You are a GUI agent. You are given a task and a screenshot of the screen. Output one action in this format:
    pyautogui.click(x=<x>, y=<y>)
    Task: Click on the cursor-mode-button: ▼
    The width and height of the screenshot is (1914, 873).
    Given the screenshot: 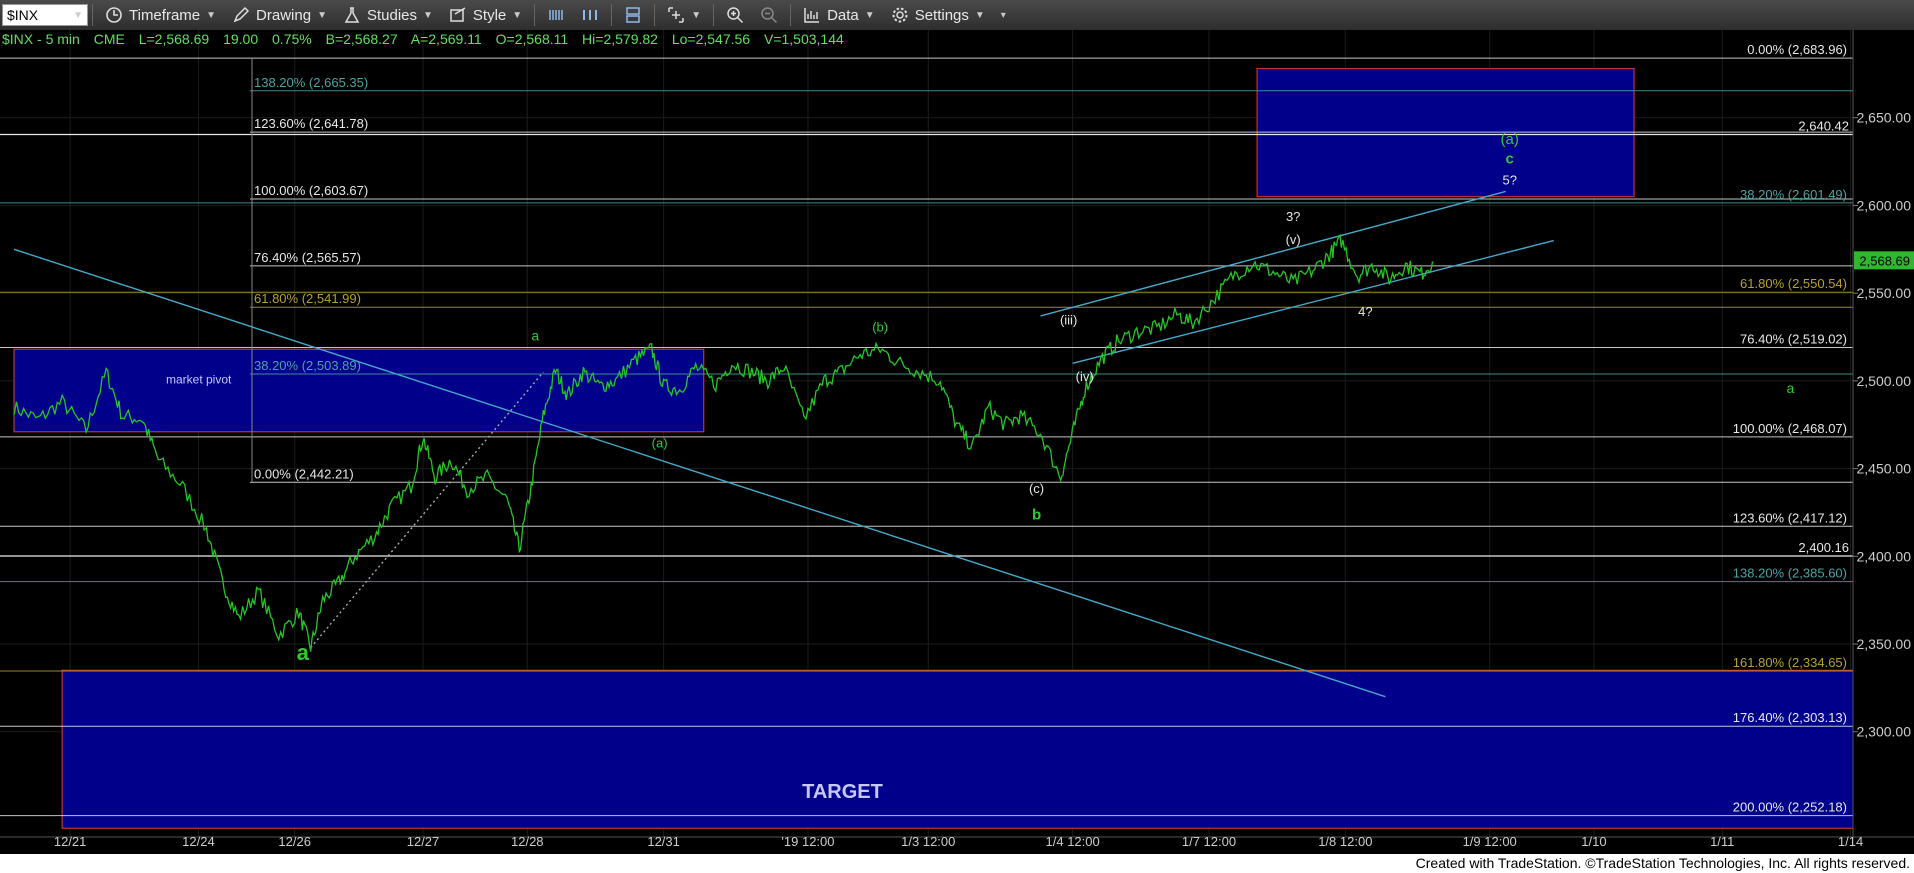 What is the action you would take?
    pyautogui.click(x=684, y=15)
    